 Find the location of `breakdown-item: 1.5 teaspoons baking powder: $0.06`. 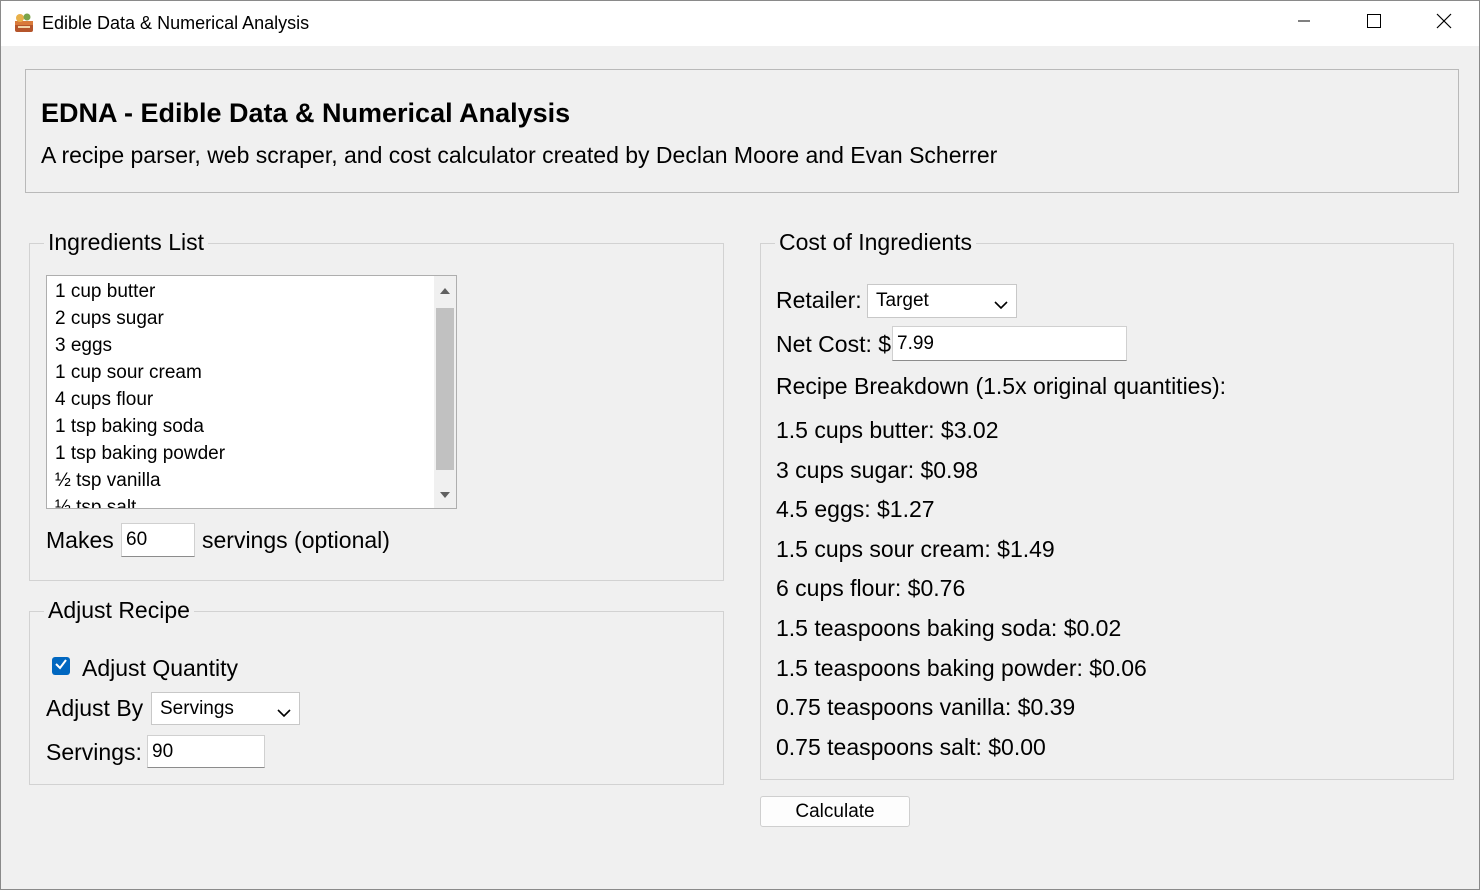

breakdown-item: 1.5 teaspoons baking powder: $0.06 is located at coordinates (961, 667).